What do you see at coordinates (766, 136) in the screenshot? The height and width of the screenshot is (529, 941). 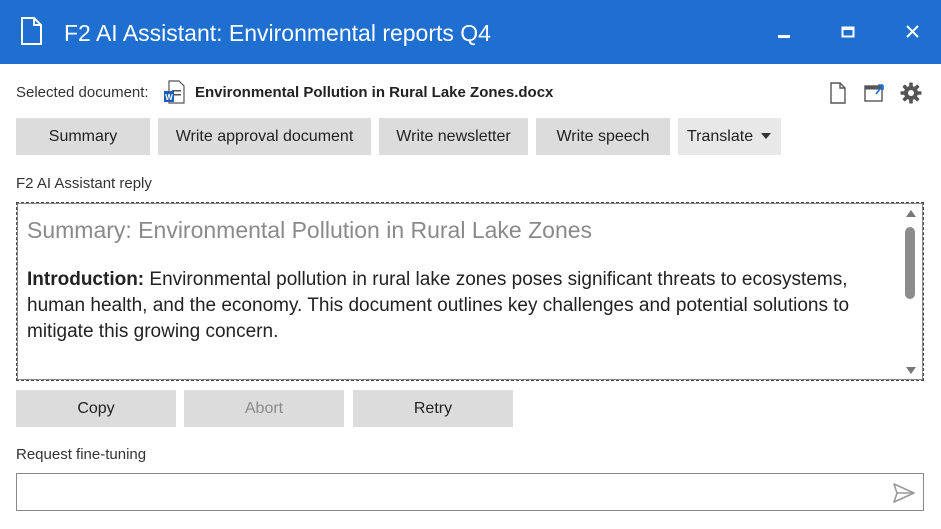 I see `chevron-down-icon` at bounding box center [766, 136].